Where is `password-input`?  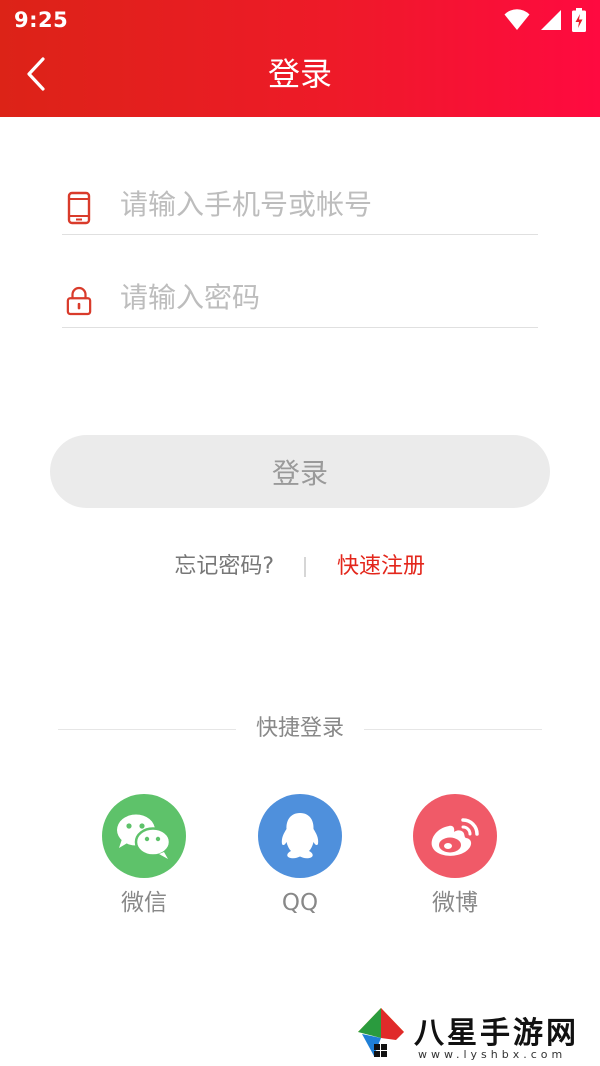
password-input is located at coordinates (325, 297).